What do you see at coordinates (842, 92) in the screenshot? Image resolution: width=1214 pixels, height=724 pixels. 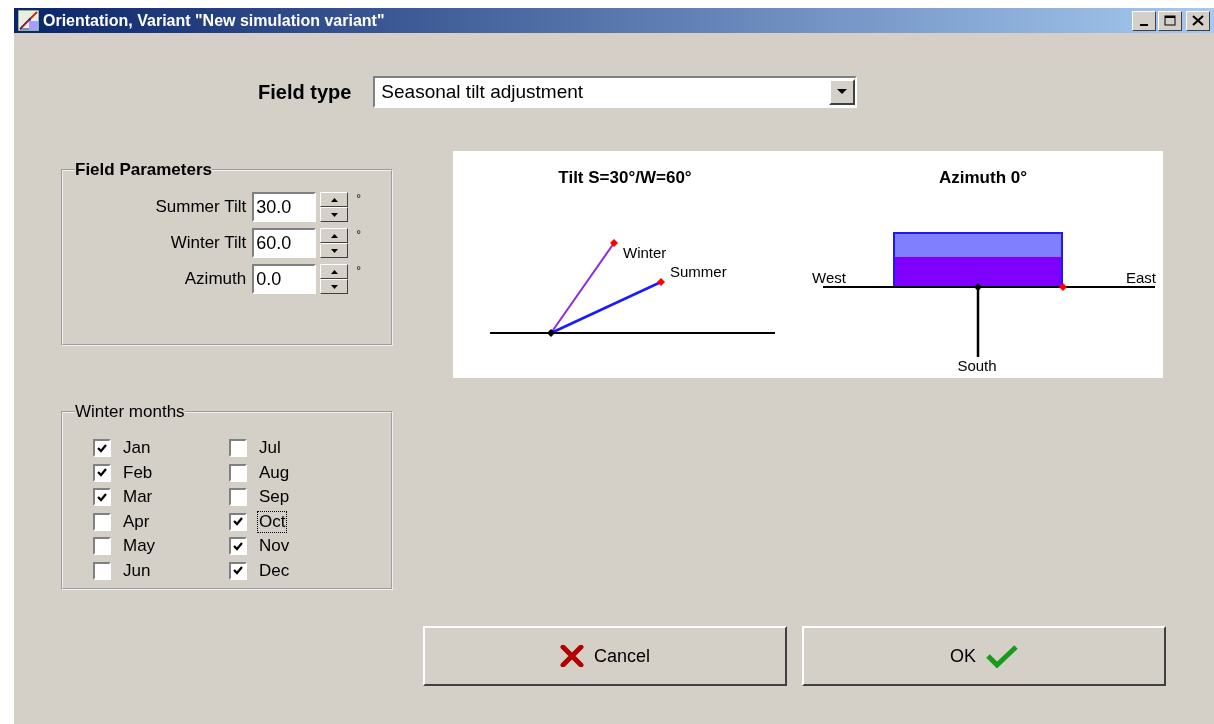 I see `dropdown-arrow-icon` at bounding box center [842, 92].